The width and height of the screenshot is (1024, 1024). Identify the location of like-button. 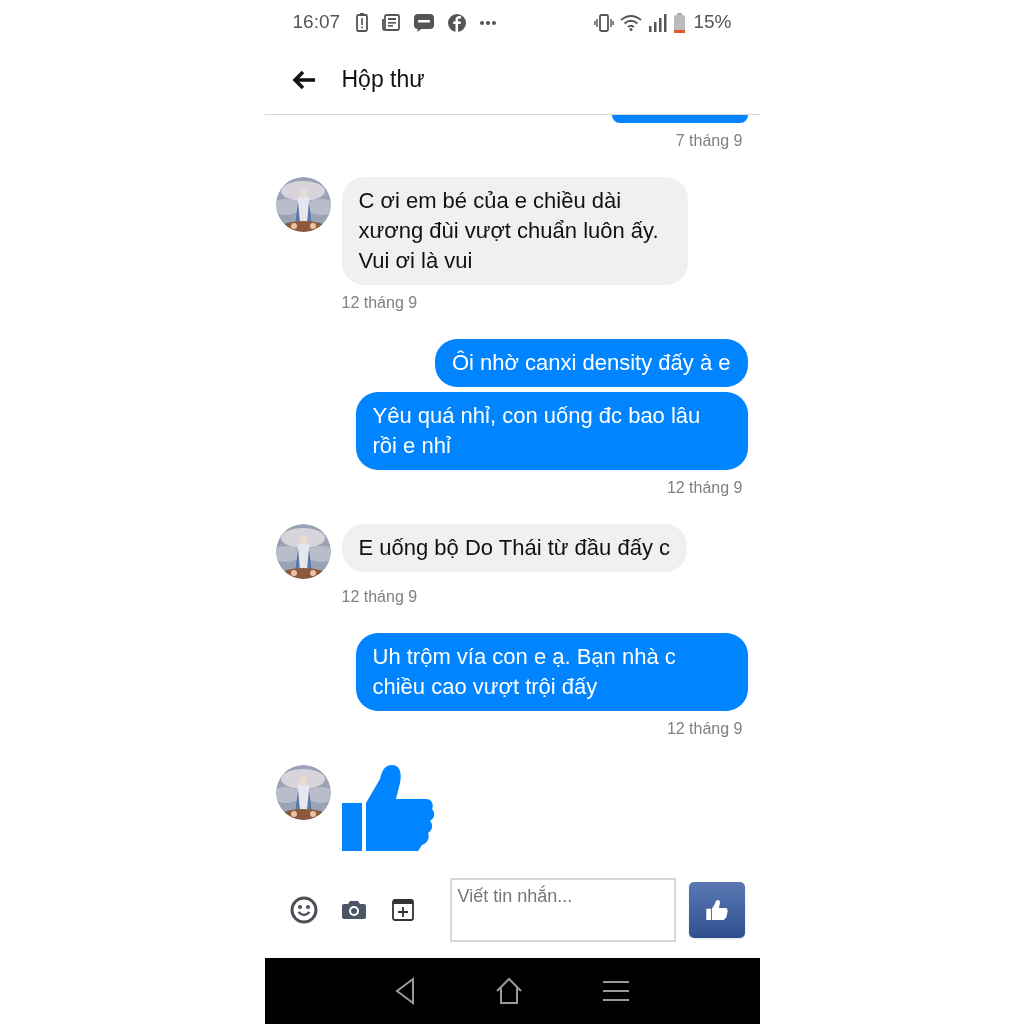
(716, 910).